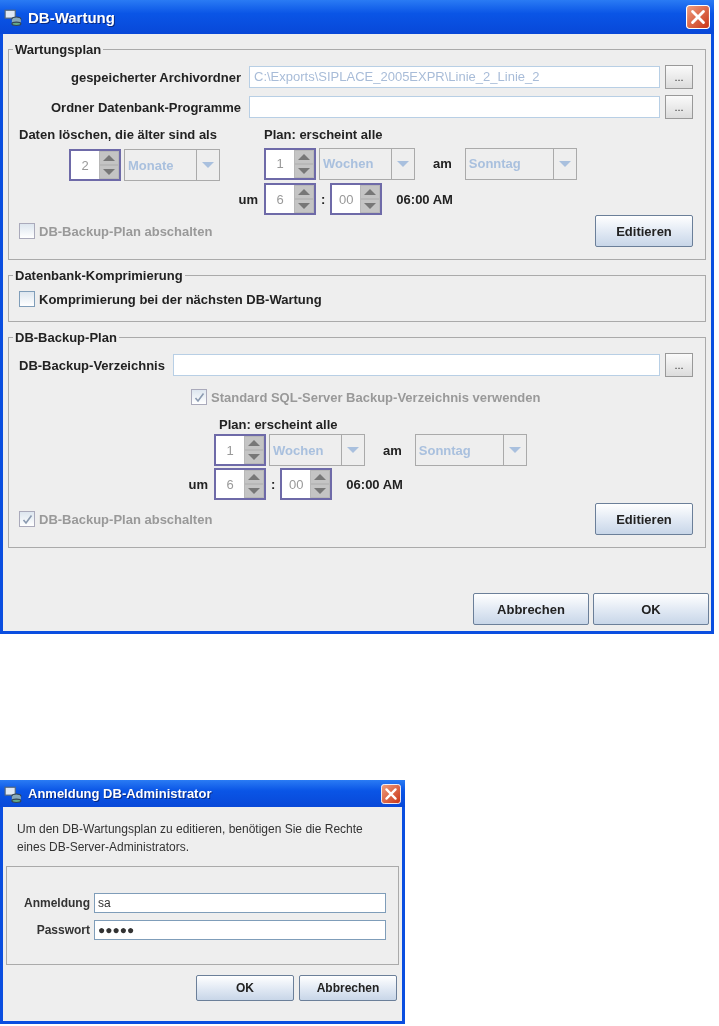 The width and height of the screenshot is (719, 1026). I want to click on field-label: DB-Backup-Verzeichnis, so click(92, 365).